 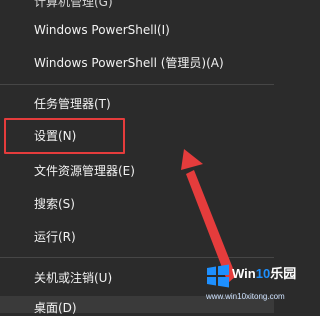 What do you see at coordinates (55, 237) in the screenshot?
I see `menu-item-run: 运行(R)` at bounding box center [55, 237].